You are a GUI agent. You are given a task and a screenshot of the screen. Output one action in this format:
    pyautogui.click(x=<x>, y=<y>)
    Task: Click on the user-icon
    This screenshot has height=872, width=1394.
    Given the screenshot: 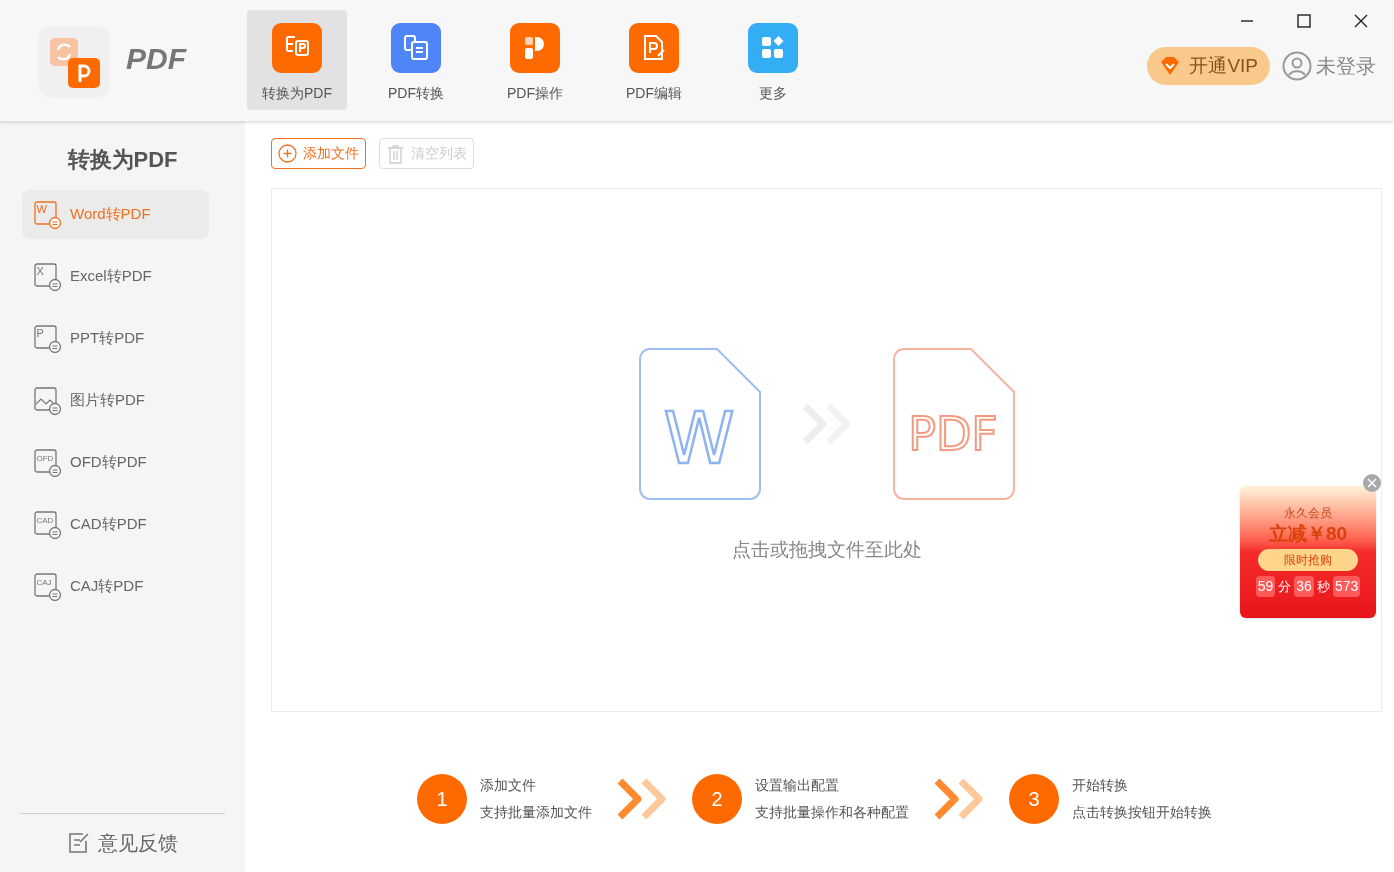 What is the action you would take?
    pyautogui.click(x=1297, y=66)
    